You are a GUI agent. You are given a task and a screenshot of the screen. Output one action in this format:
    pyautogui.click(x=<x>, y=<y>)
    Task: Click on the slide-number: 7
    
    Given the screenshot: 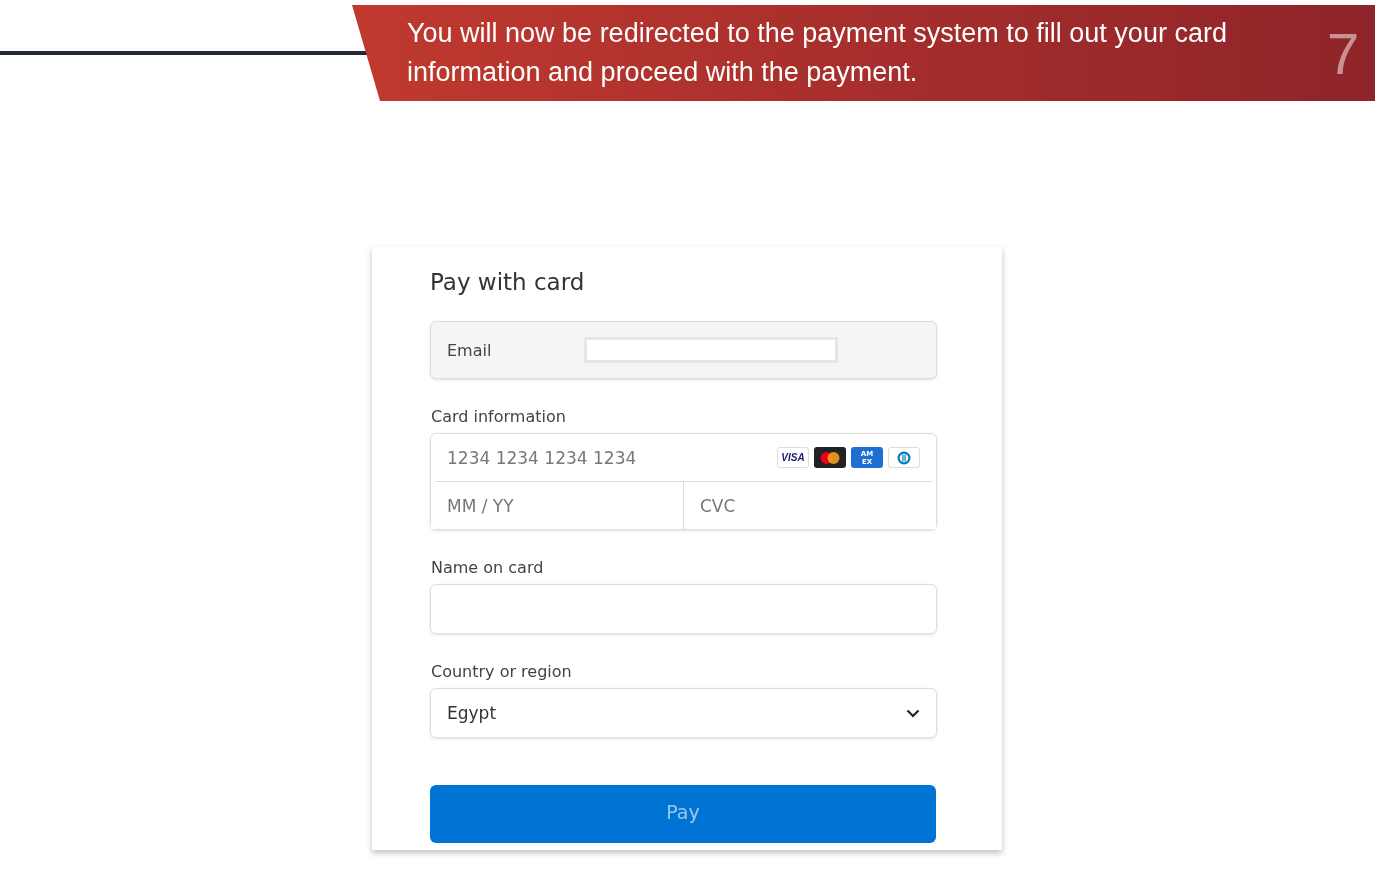 What is the action you would take?
    pyautogui.click(x=1343, y=53)
    